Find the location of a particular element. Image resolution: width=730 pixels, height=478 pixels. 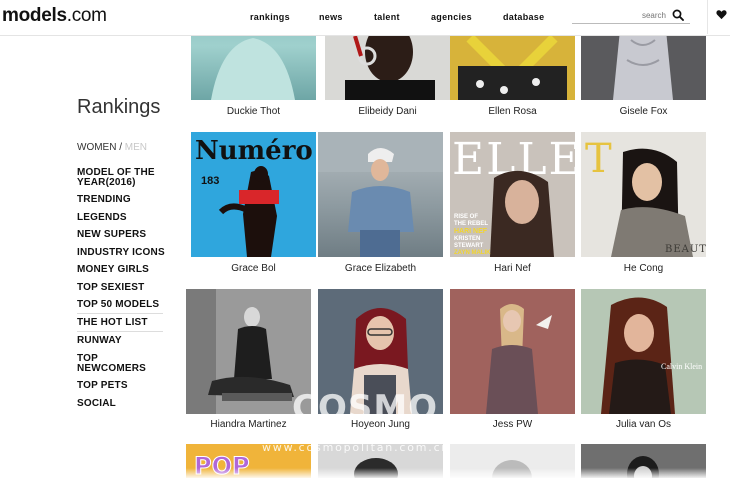

ranking-social: SOCIAL is located at coordinates (96, 404).